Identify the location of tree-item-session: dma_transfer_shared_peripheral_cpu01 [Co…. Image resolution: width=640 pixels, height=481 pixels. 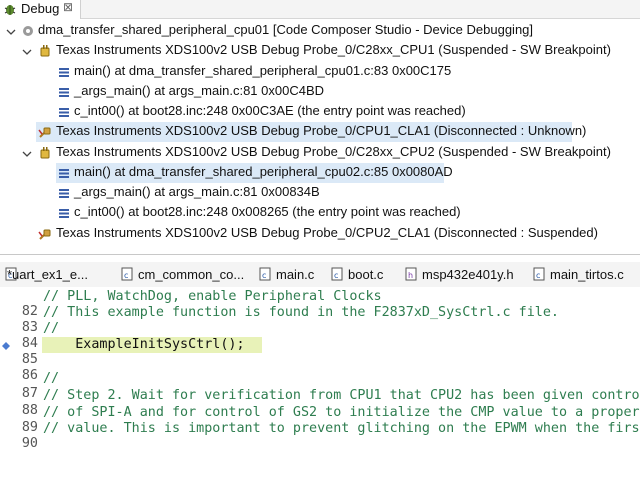
(320, 31).